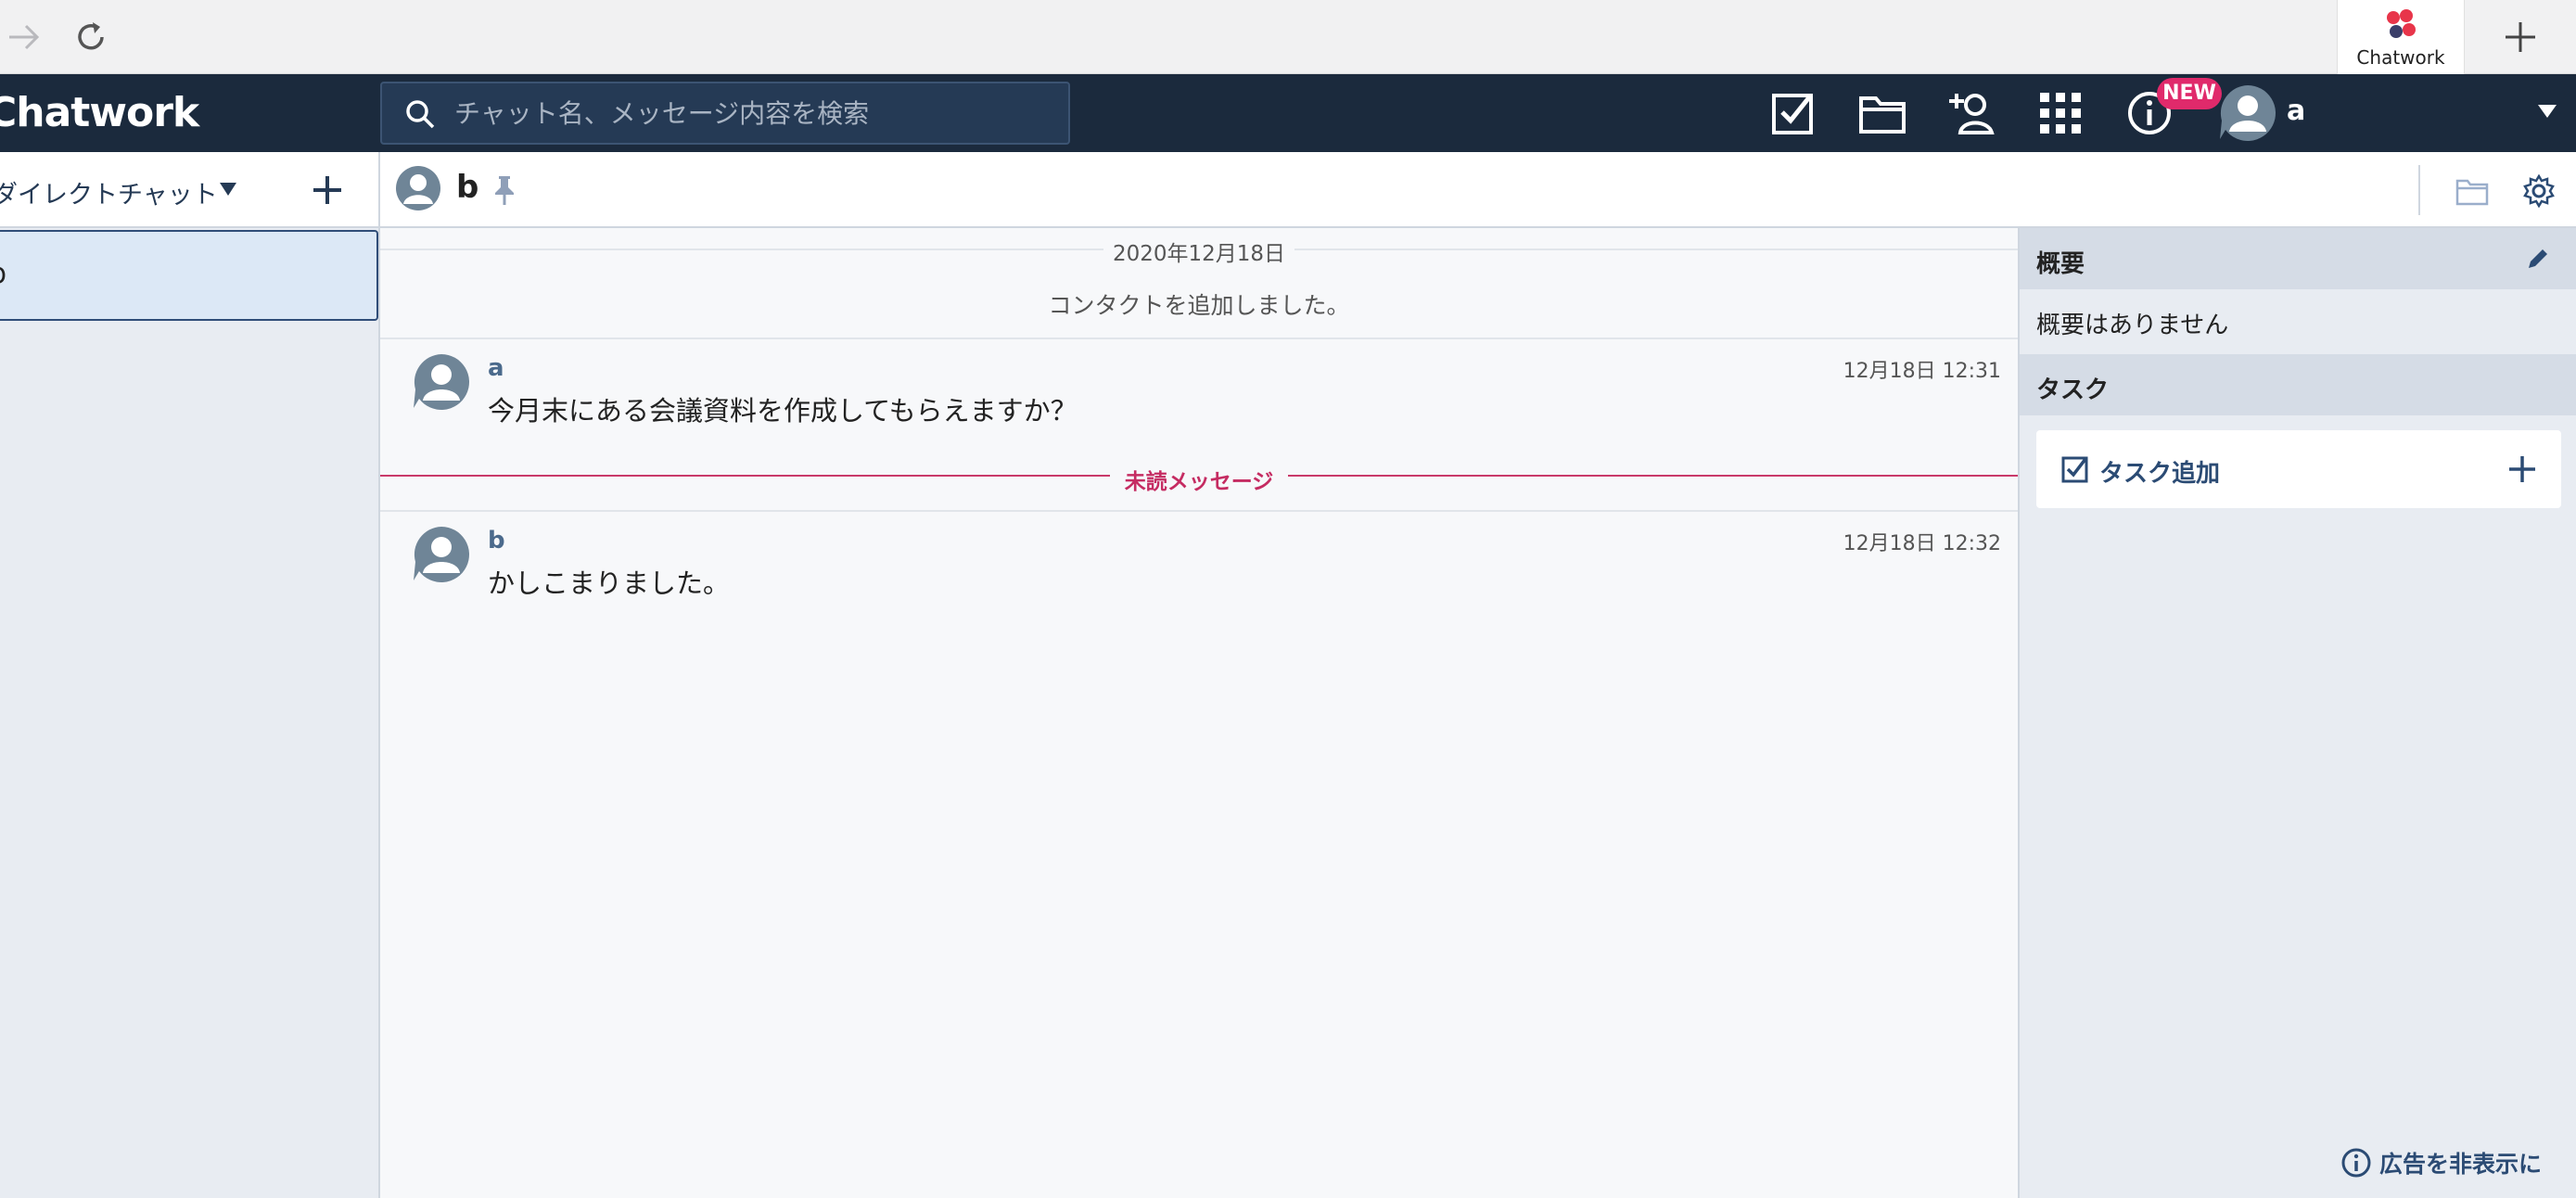 Image resolution: width=2576 pixels, height=1198 pixels. Describe the element at coordinates (109, 192) in the screenshot. I see `room-filter-dropdown: ダイレクトチャット` at that location.